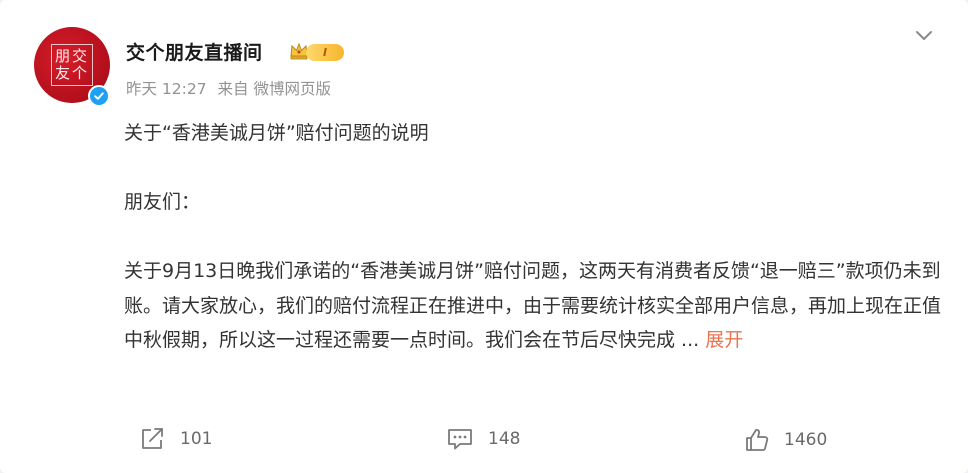 The width and height of the screenshot is (968, 473). What do you see at coordinates (196, 439) in the screenshot?
I see `repost-count: 101` at bounding box center [196, 439].